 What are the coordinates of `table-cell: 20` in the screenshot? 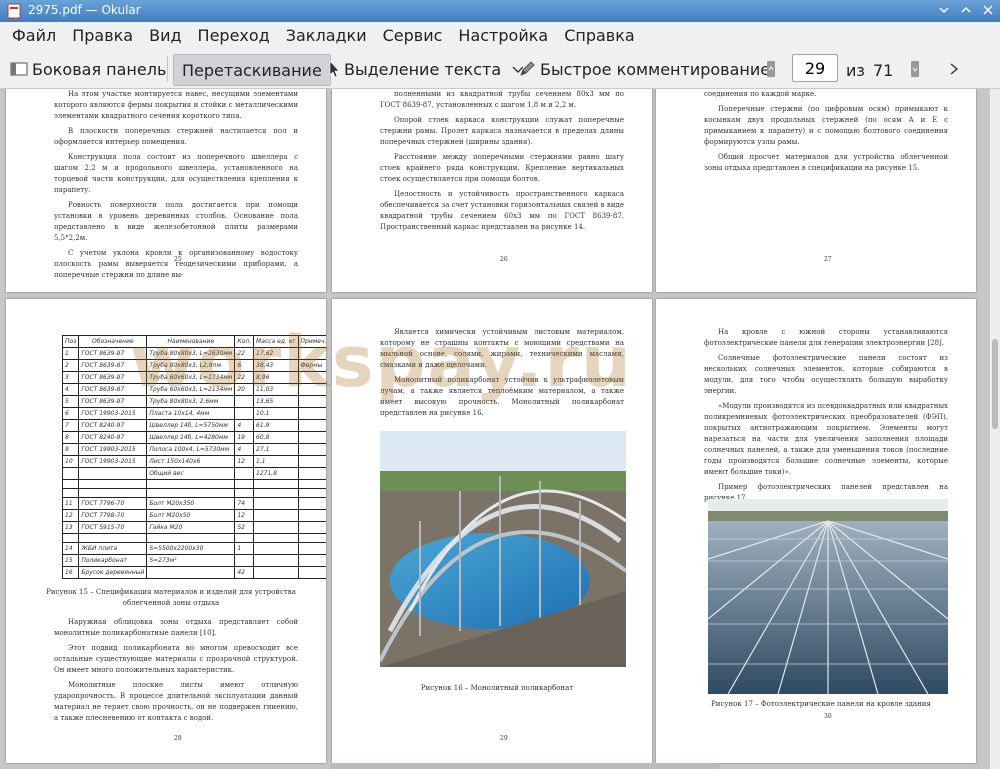 It's located at (244, 389).